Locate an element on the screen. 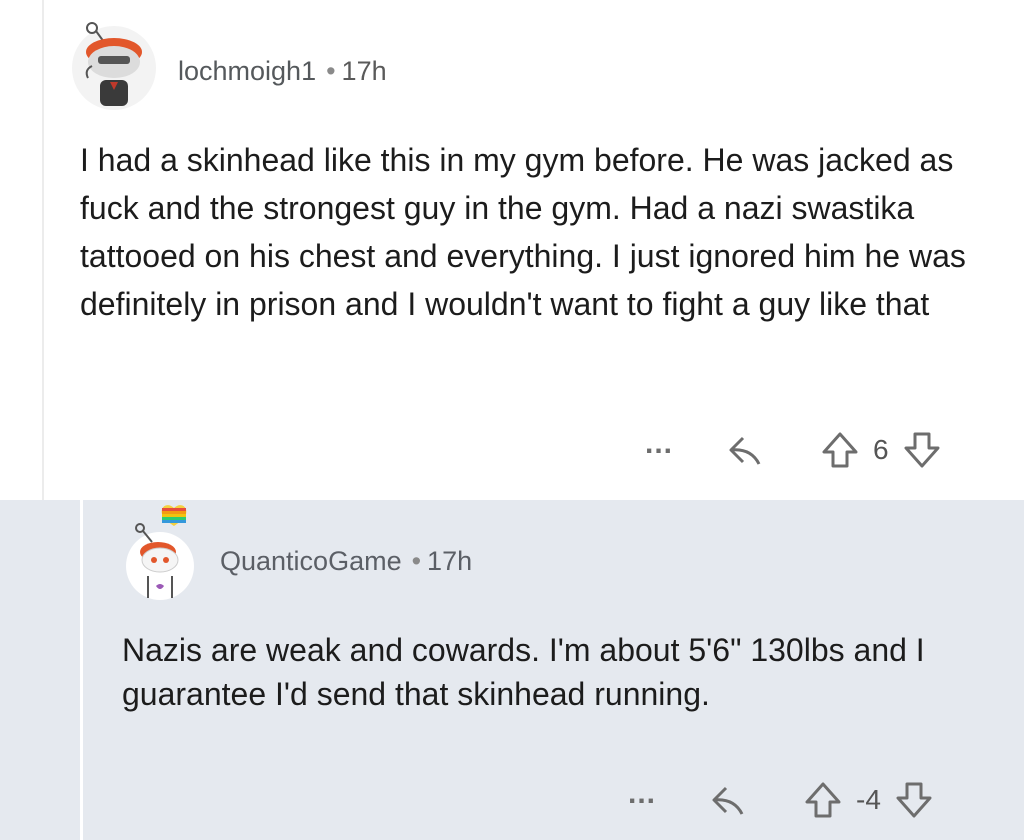  comment-1-actions: ... 6 is located at coordinates (794, 448).